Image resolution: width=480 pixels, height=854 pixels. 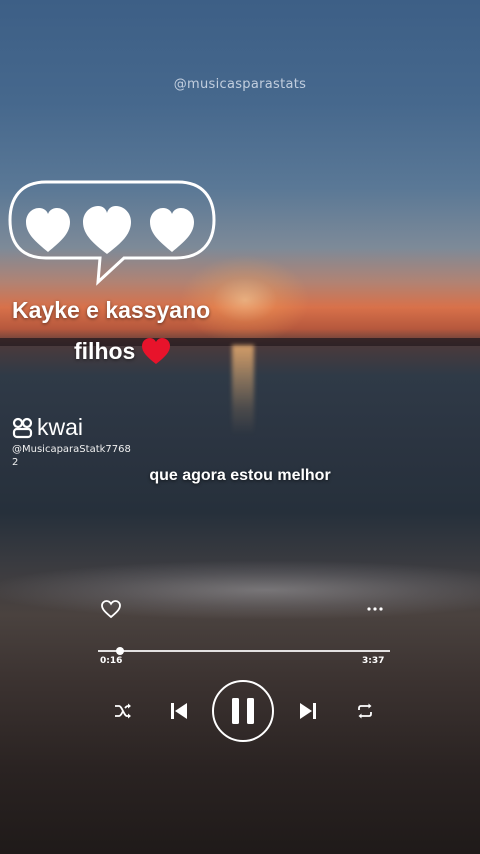 I want to click on red-heart-icon, so click(x=156, y=351).